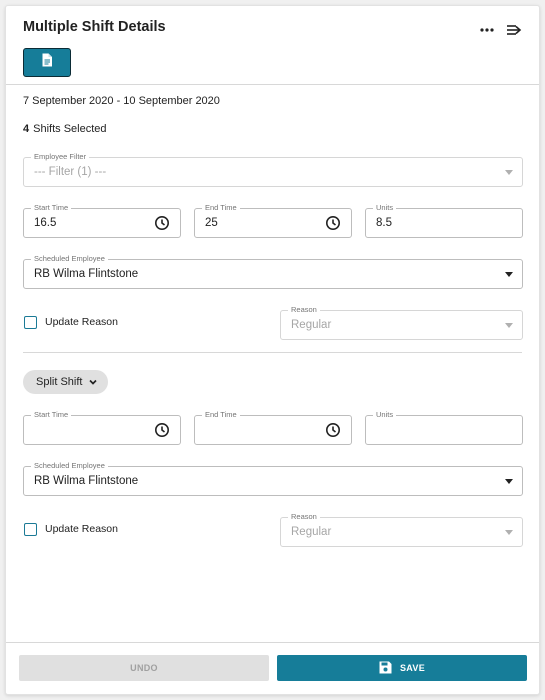 This screenshot has width=545, height=700. Describe the element at coordinates (86, 274) in the screenshot. I see `scheduled-employee-value: RB Wilma Flintstone` at that location.